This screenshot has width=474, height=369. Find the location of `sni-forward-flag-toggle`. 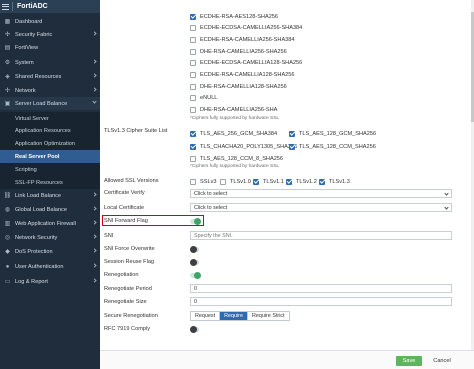

sni-forward-flag-toggle is located at coordinates (195, 221).